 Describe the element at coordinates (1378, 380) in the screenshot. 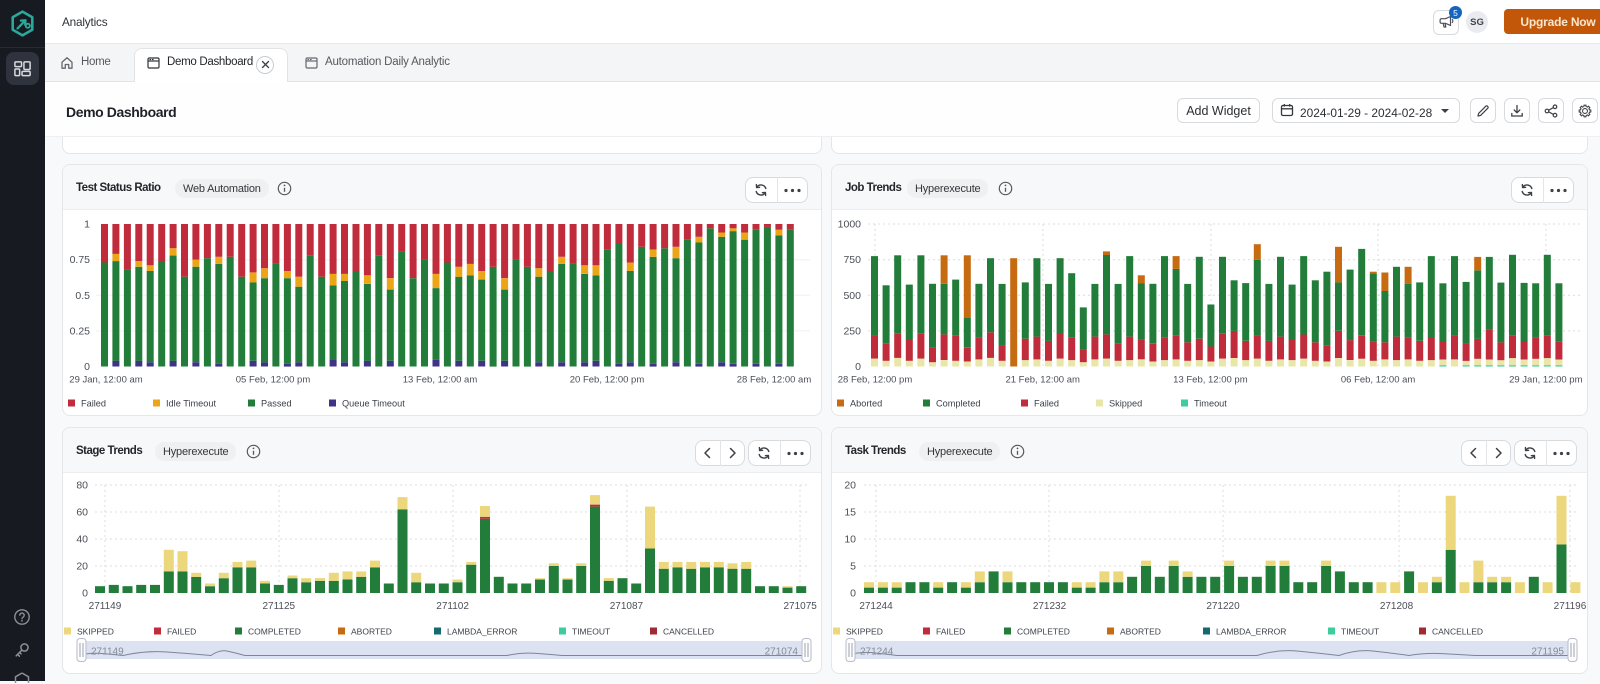

I see `svg-text: 06 Feb, 12:00 am` at that location.